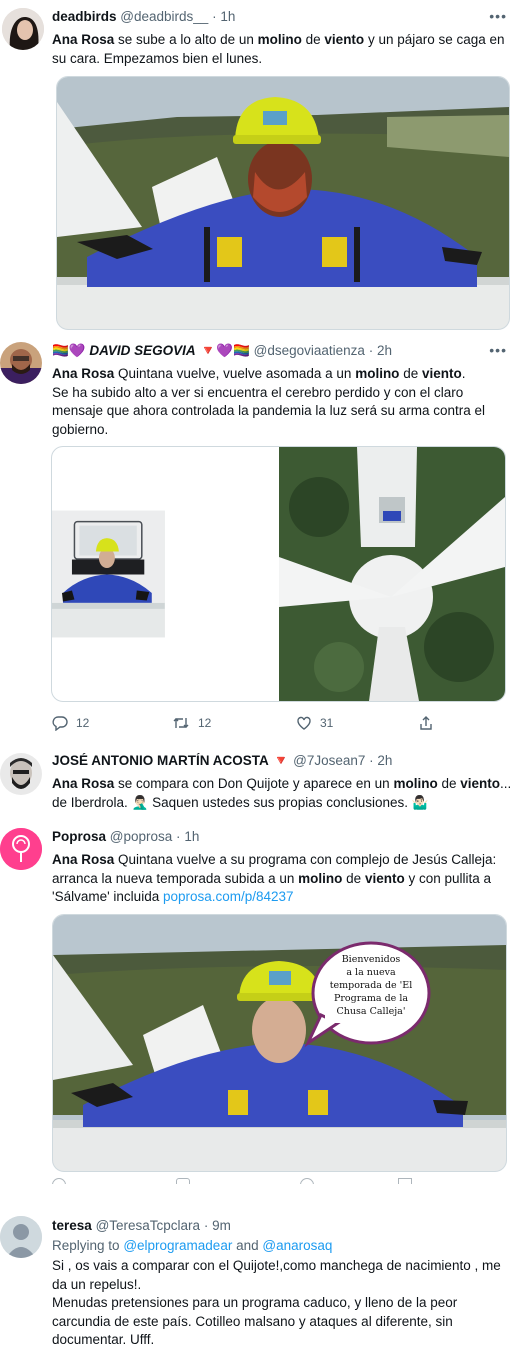  I want to click on tweet-actions: 12 12 31, so click(242, 724).